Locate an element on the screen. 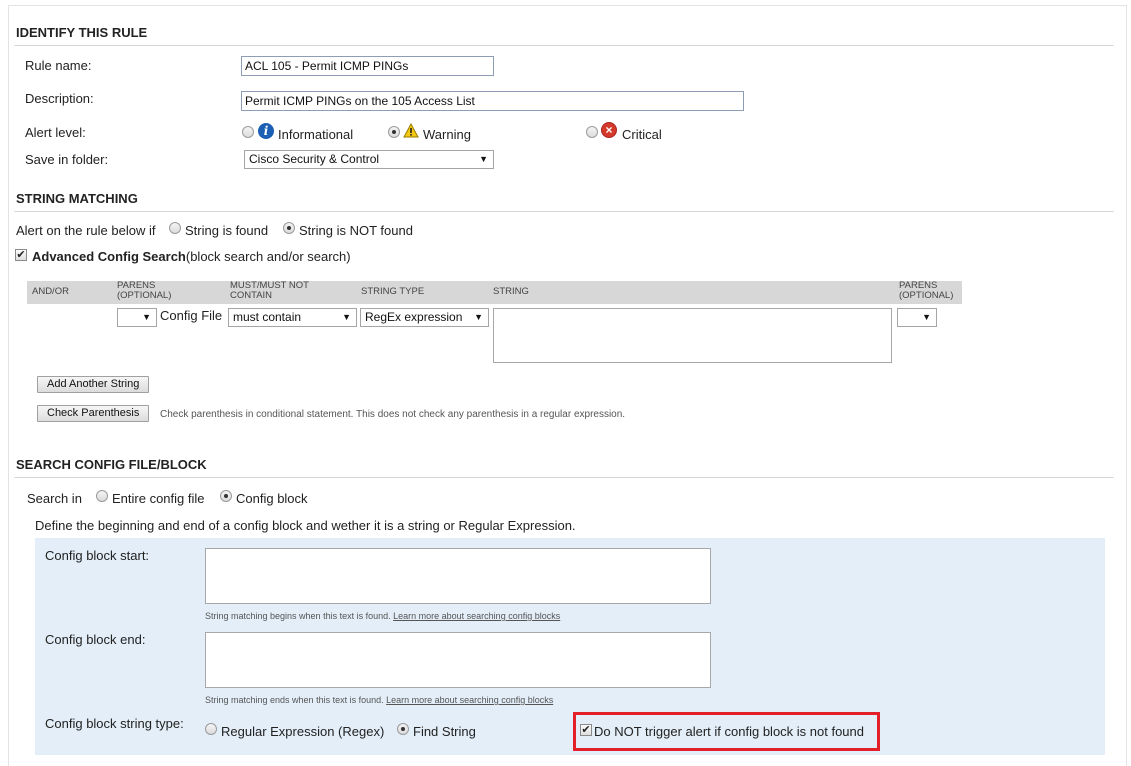  alert-critical-label: Critical is located at coordinates (642, 134).